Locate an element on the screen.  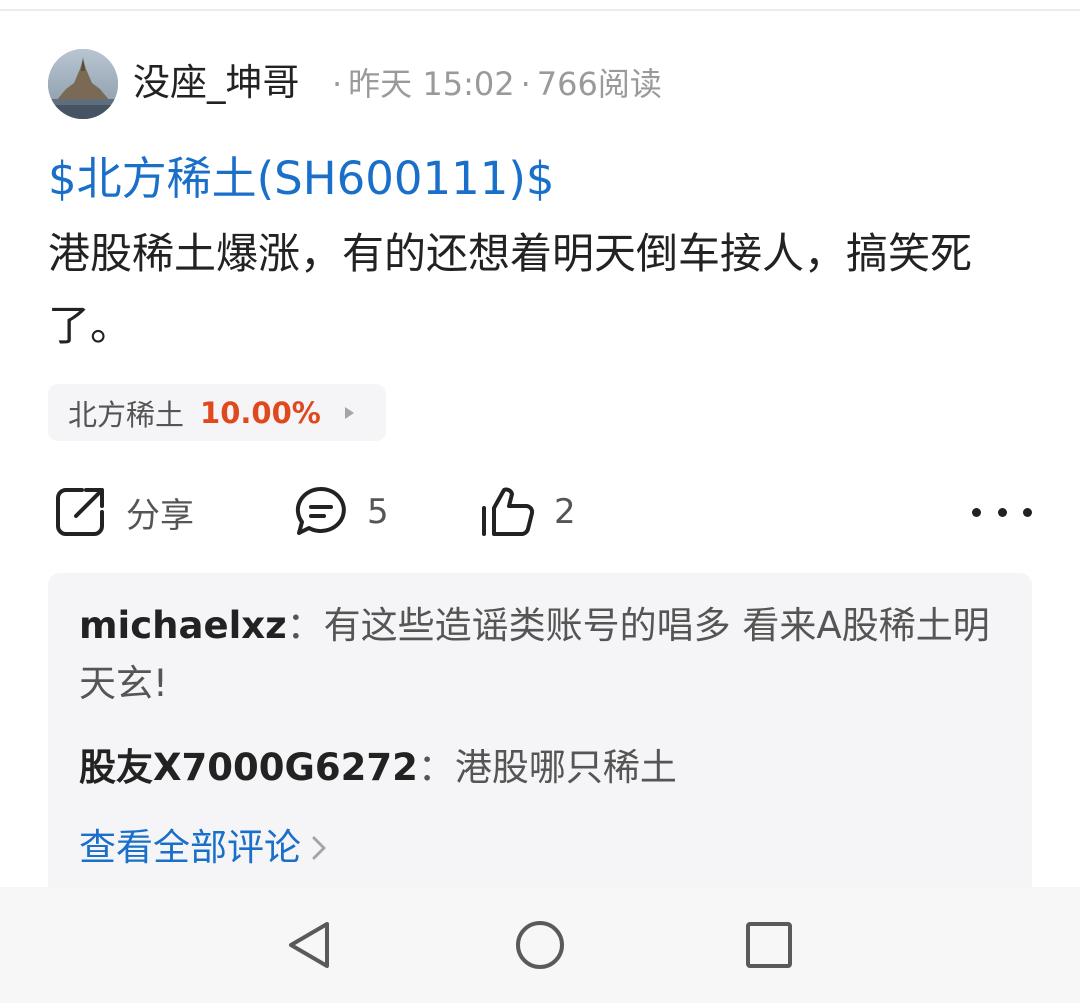
comment-text: 港股哪只稀土 is located at coordinates (565, 767).